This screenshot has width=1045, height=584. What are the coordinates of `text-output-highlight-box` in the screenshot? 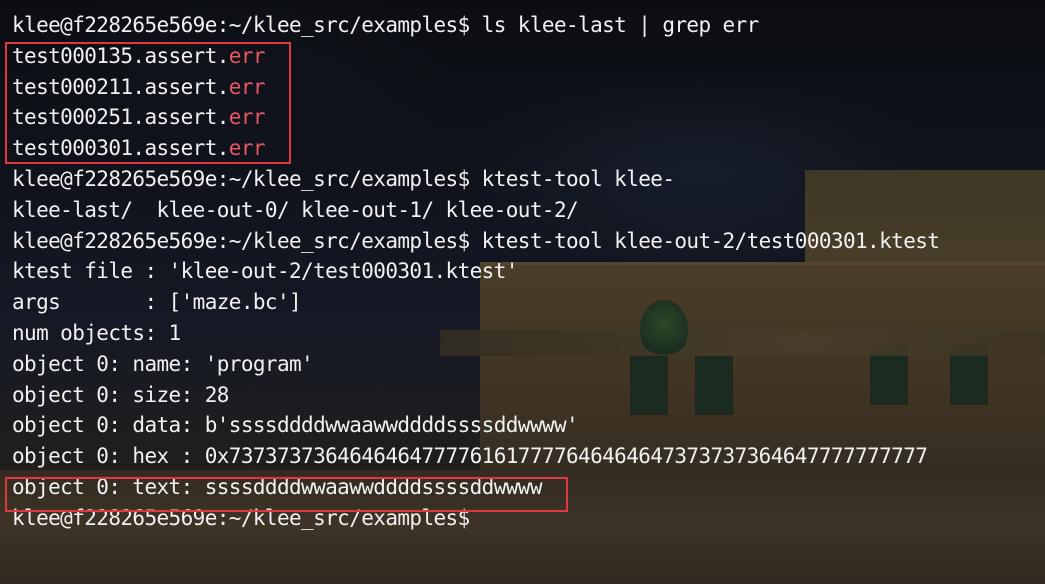 It's located at (286, 494).